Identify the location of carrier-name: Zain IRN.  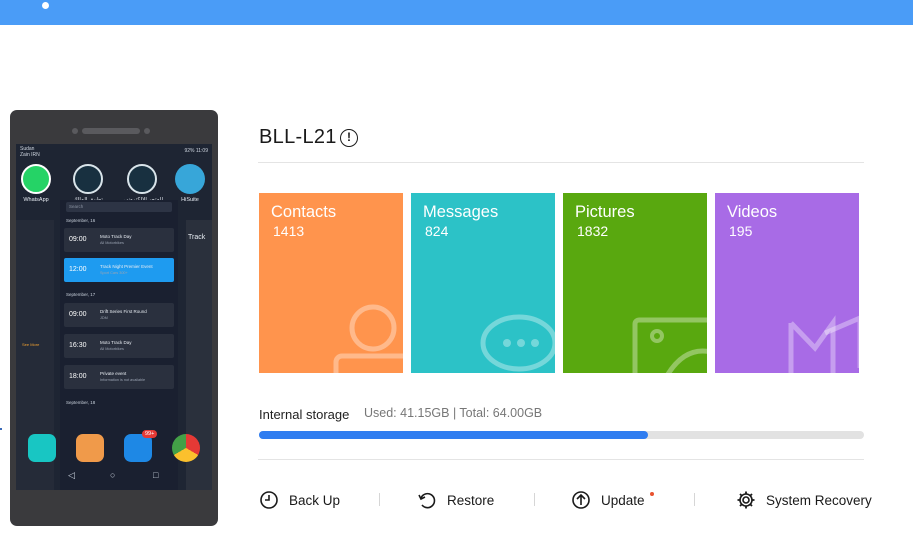
(30, 155).